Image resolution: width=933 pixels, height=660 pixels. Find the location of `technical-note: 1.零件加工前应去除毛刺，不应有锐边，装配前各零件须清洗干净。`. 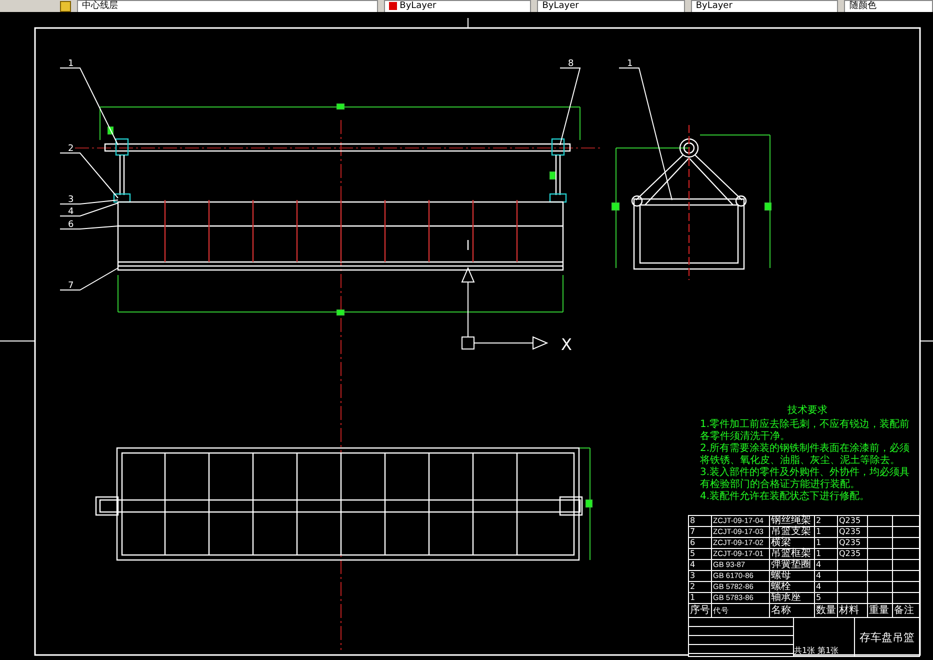

technical-note: 1.零件加工前应去除毛刺，不应有锐边，装配前各零件须清洗干净。 is located at coordinates (805, 430).